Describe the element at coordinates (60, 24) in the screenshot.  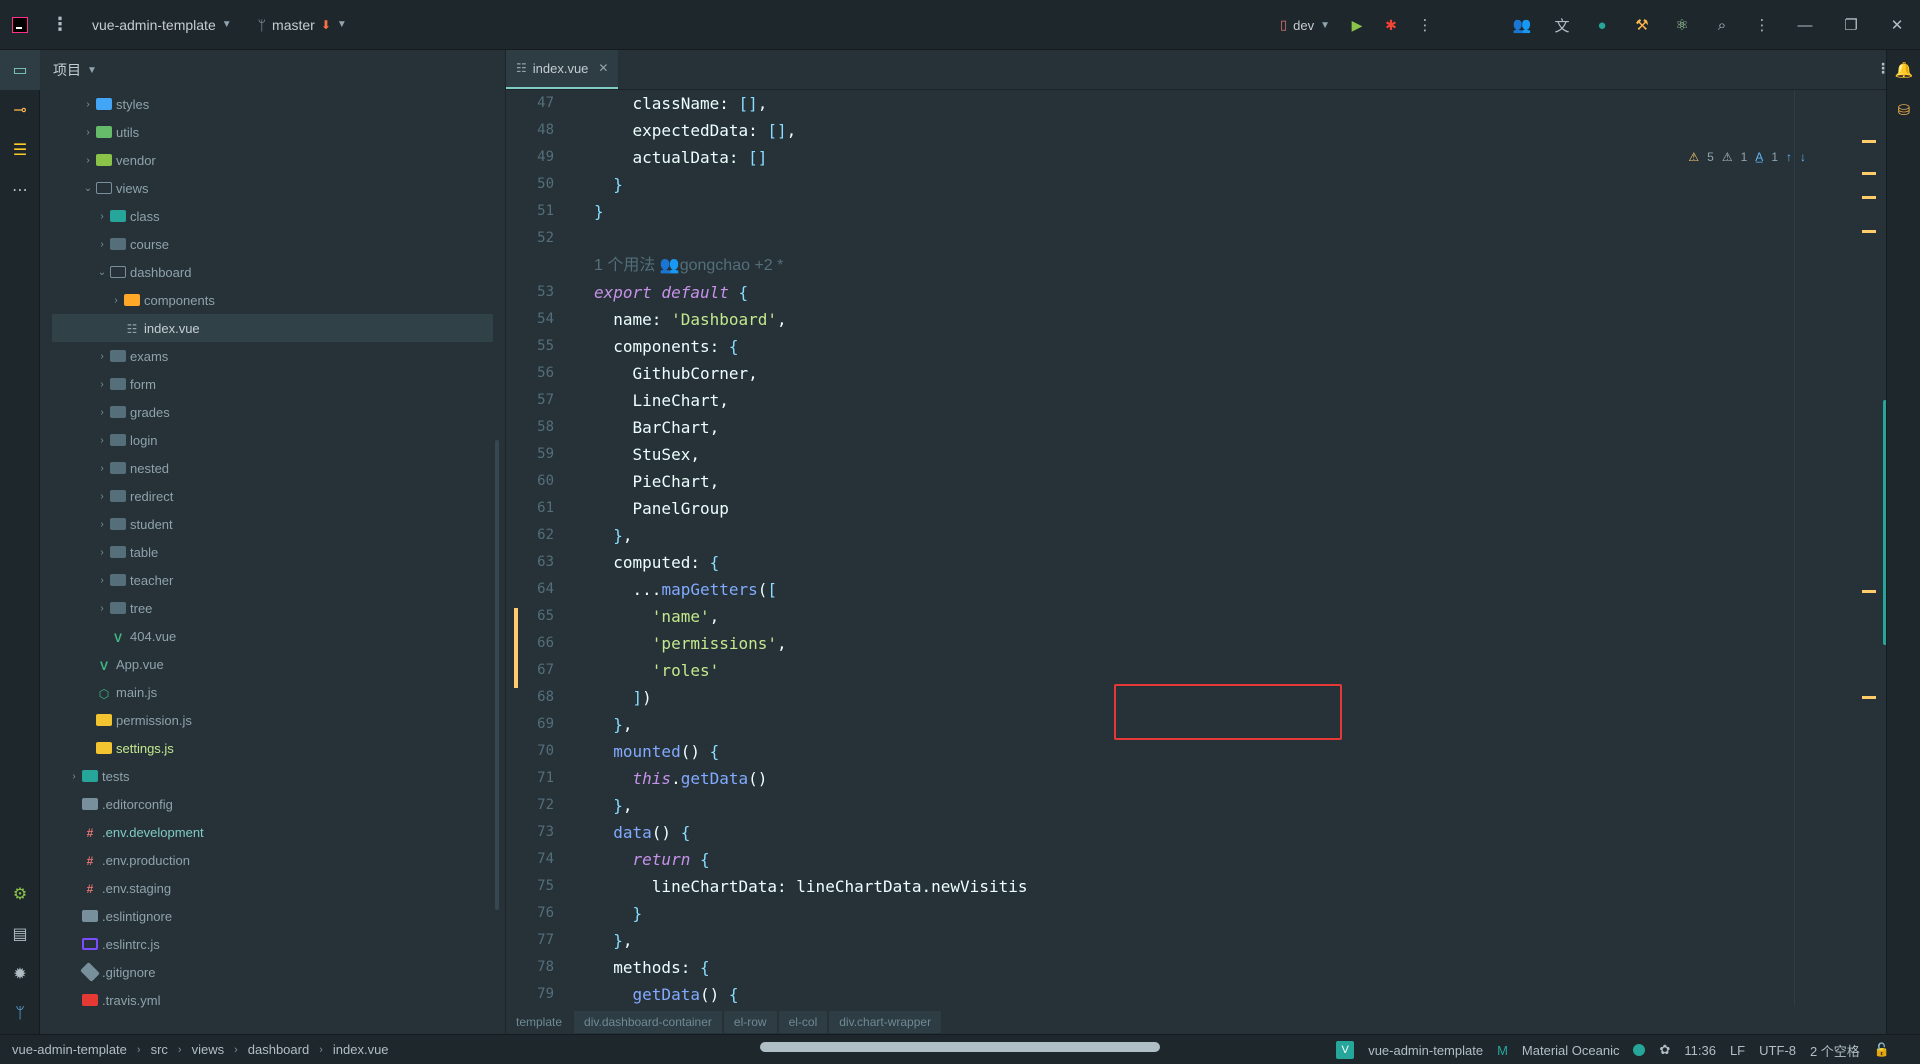
I see `main-menu-icon: ⋮` at that location.